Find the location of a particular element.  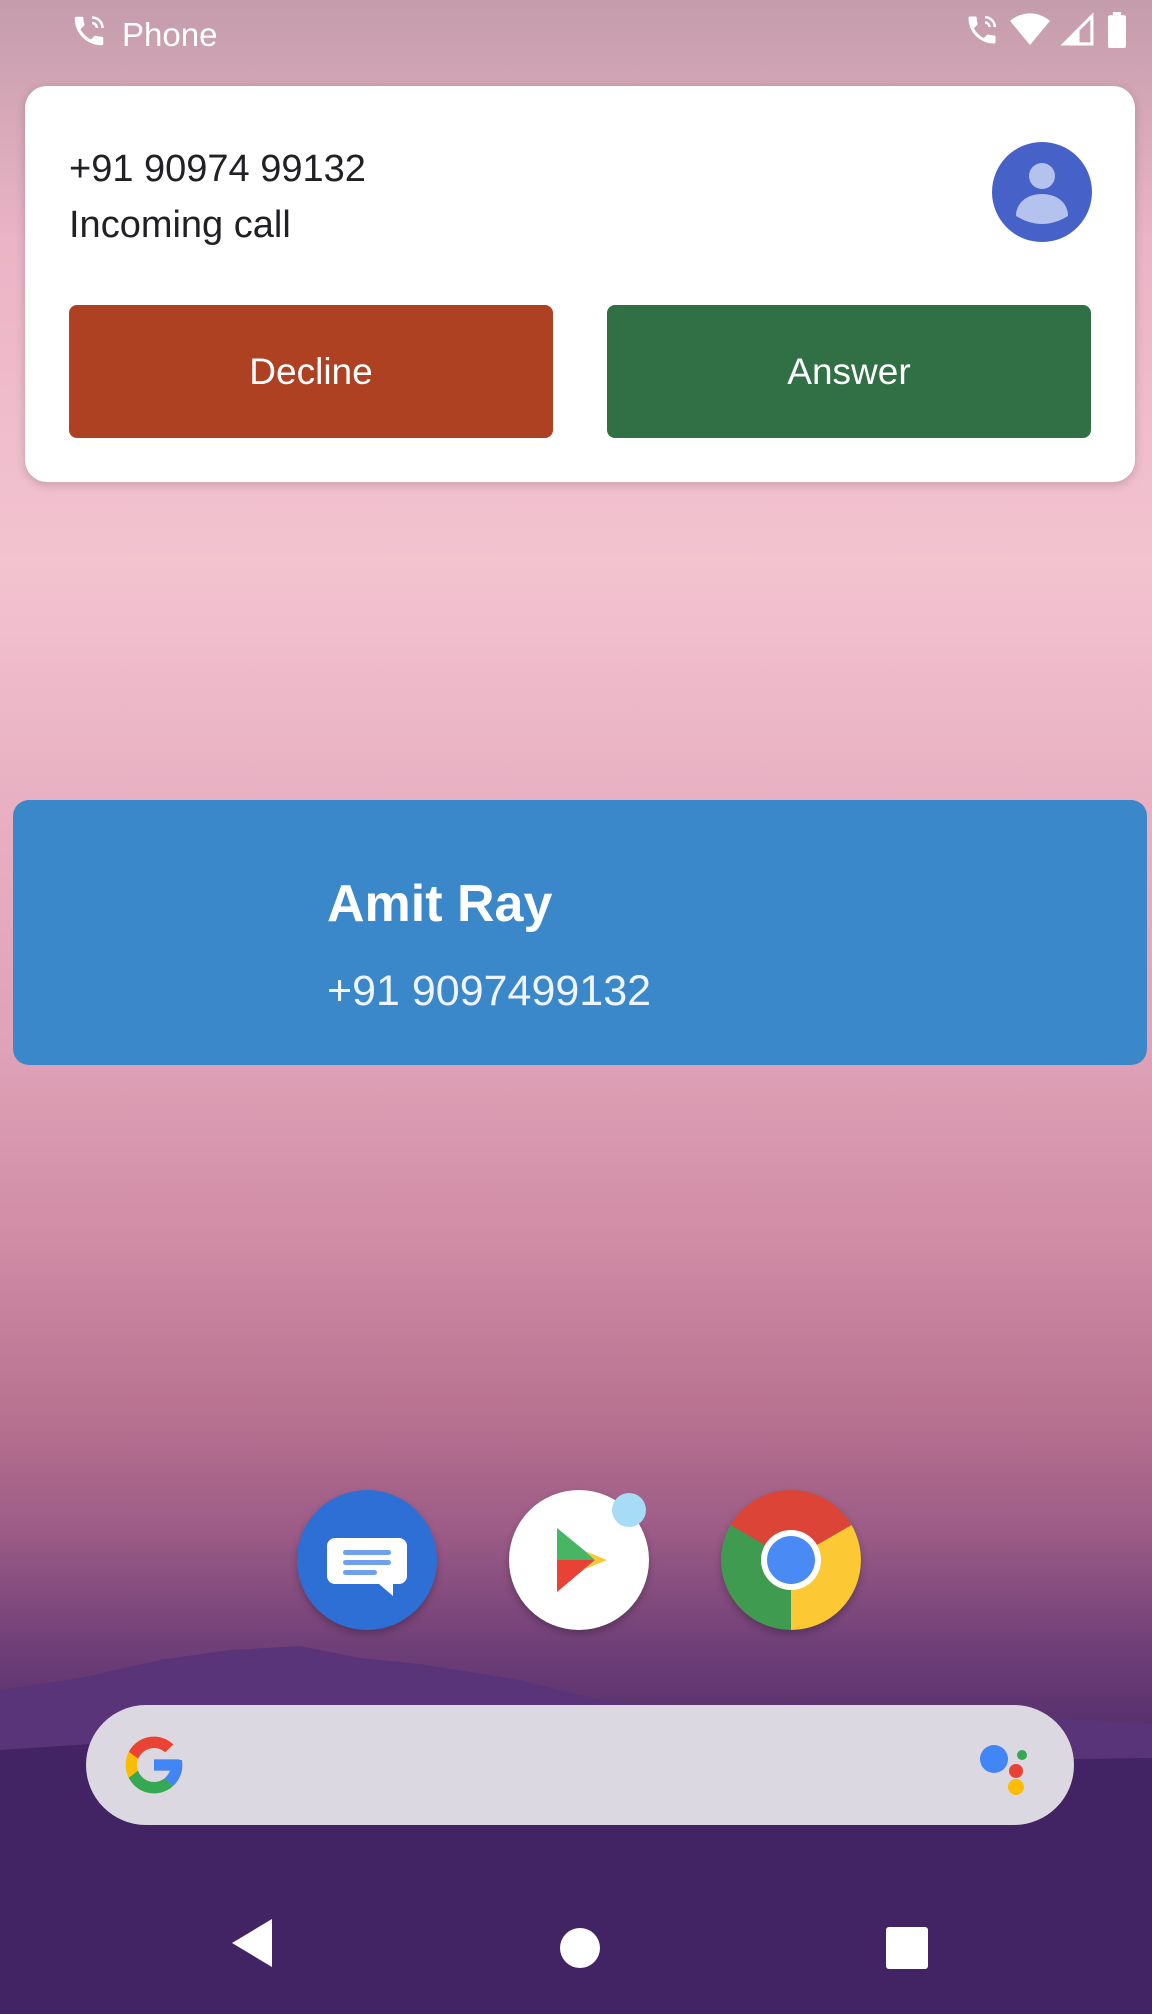

caller-id-banner: Amit Ray +91 9097499132 is located at coordinates (580, 932).